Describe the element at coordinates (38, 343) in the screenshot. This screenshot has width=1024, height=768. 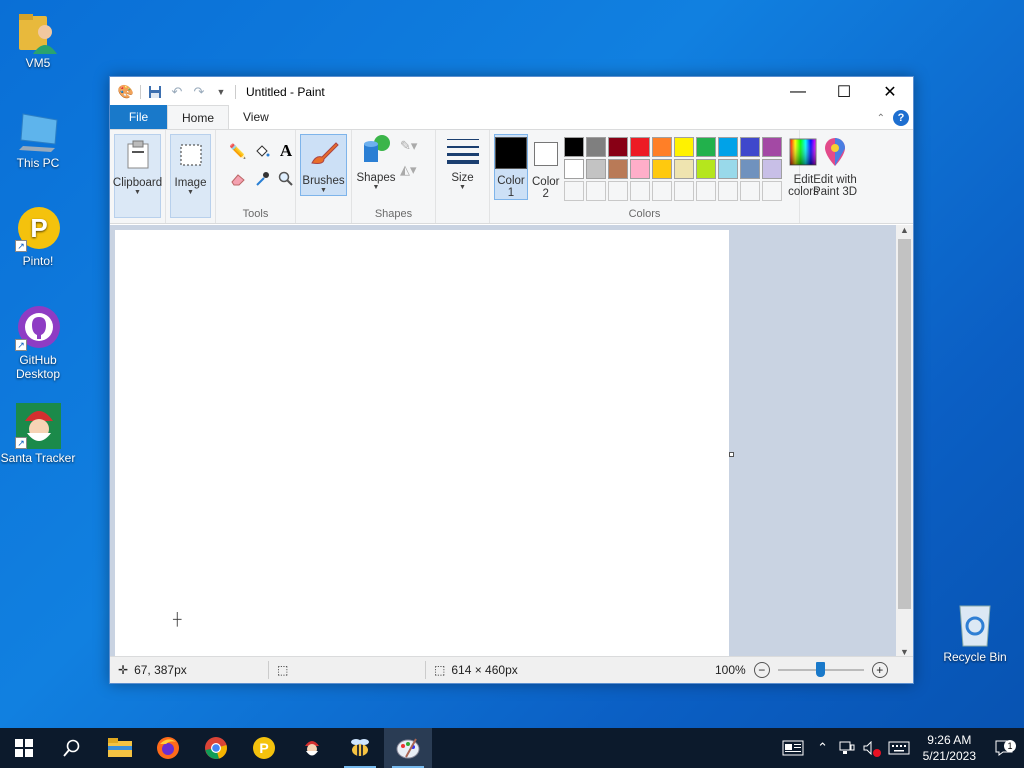
I see `desktop-icon-github: ↗ GitHub Desktop` at that location.